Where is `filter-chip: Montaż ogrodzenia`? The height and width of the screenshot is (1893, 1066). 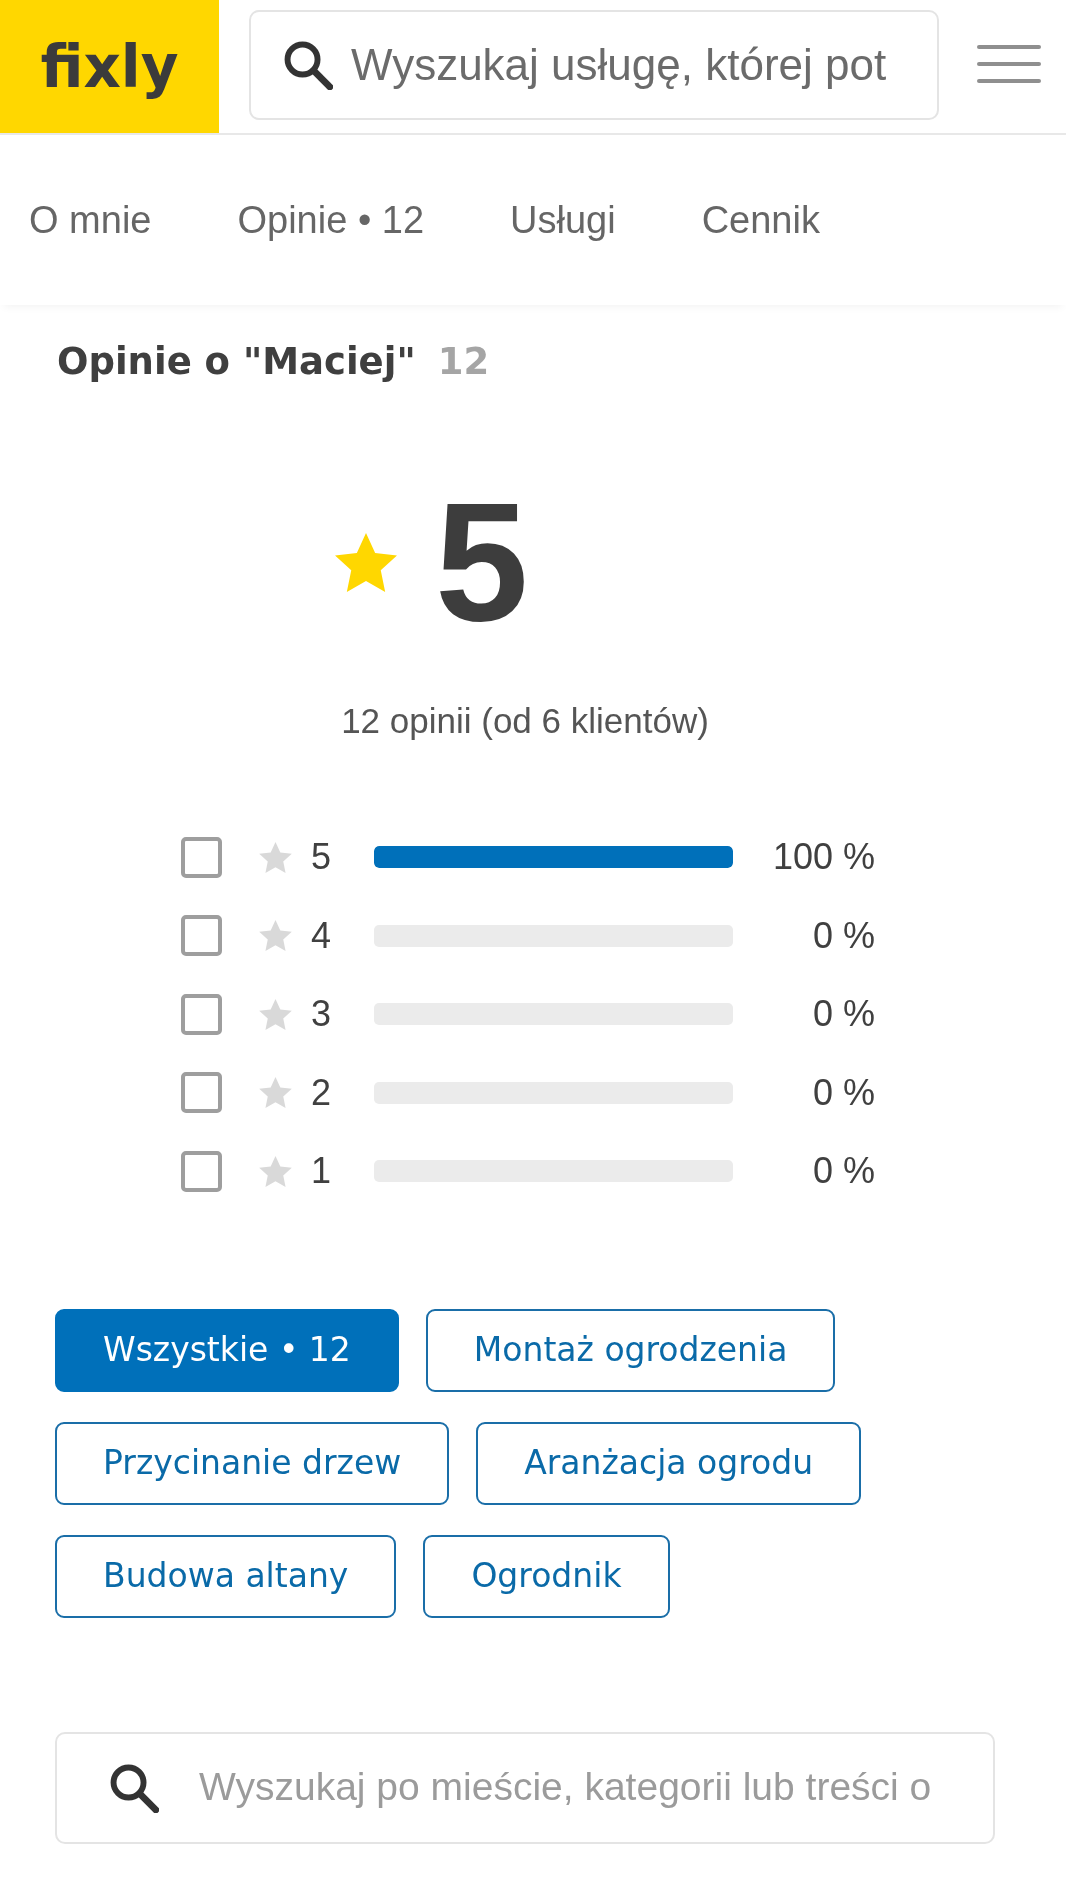 filter-chip: Montaż ogrodzenia is located at coordinates (630, 1350).